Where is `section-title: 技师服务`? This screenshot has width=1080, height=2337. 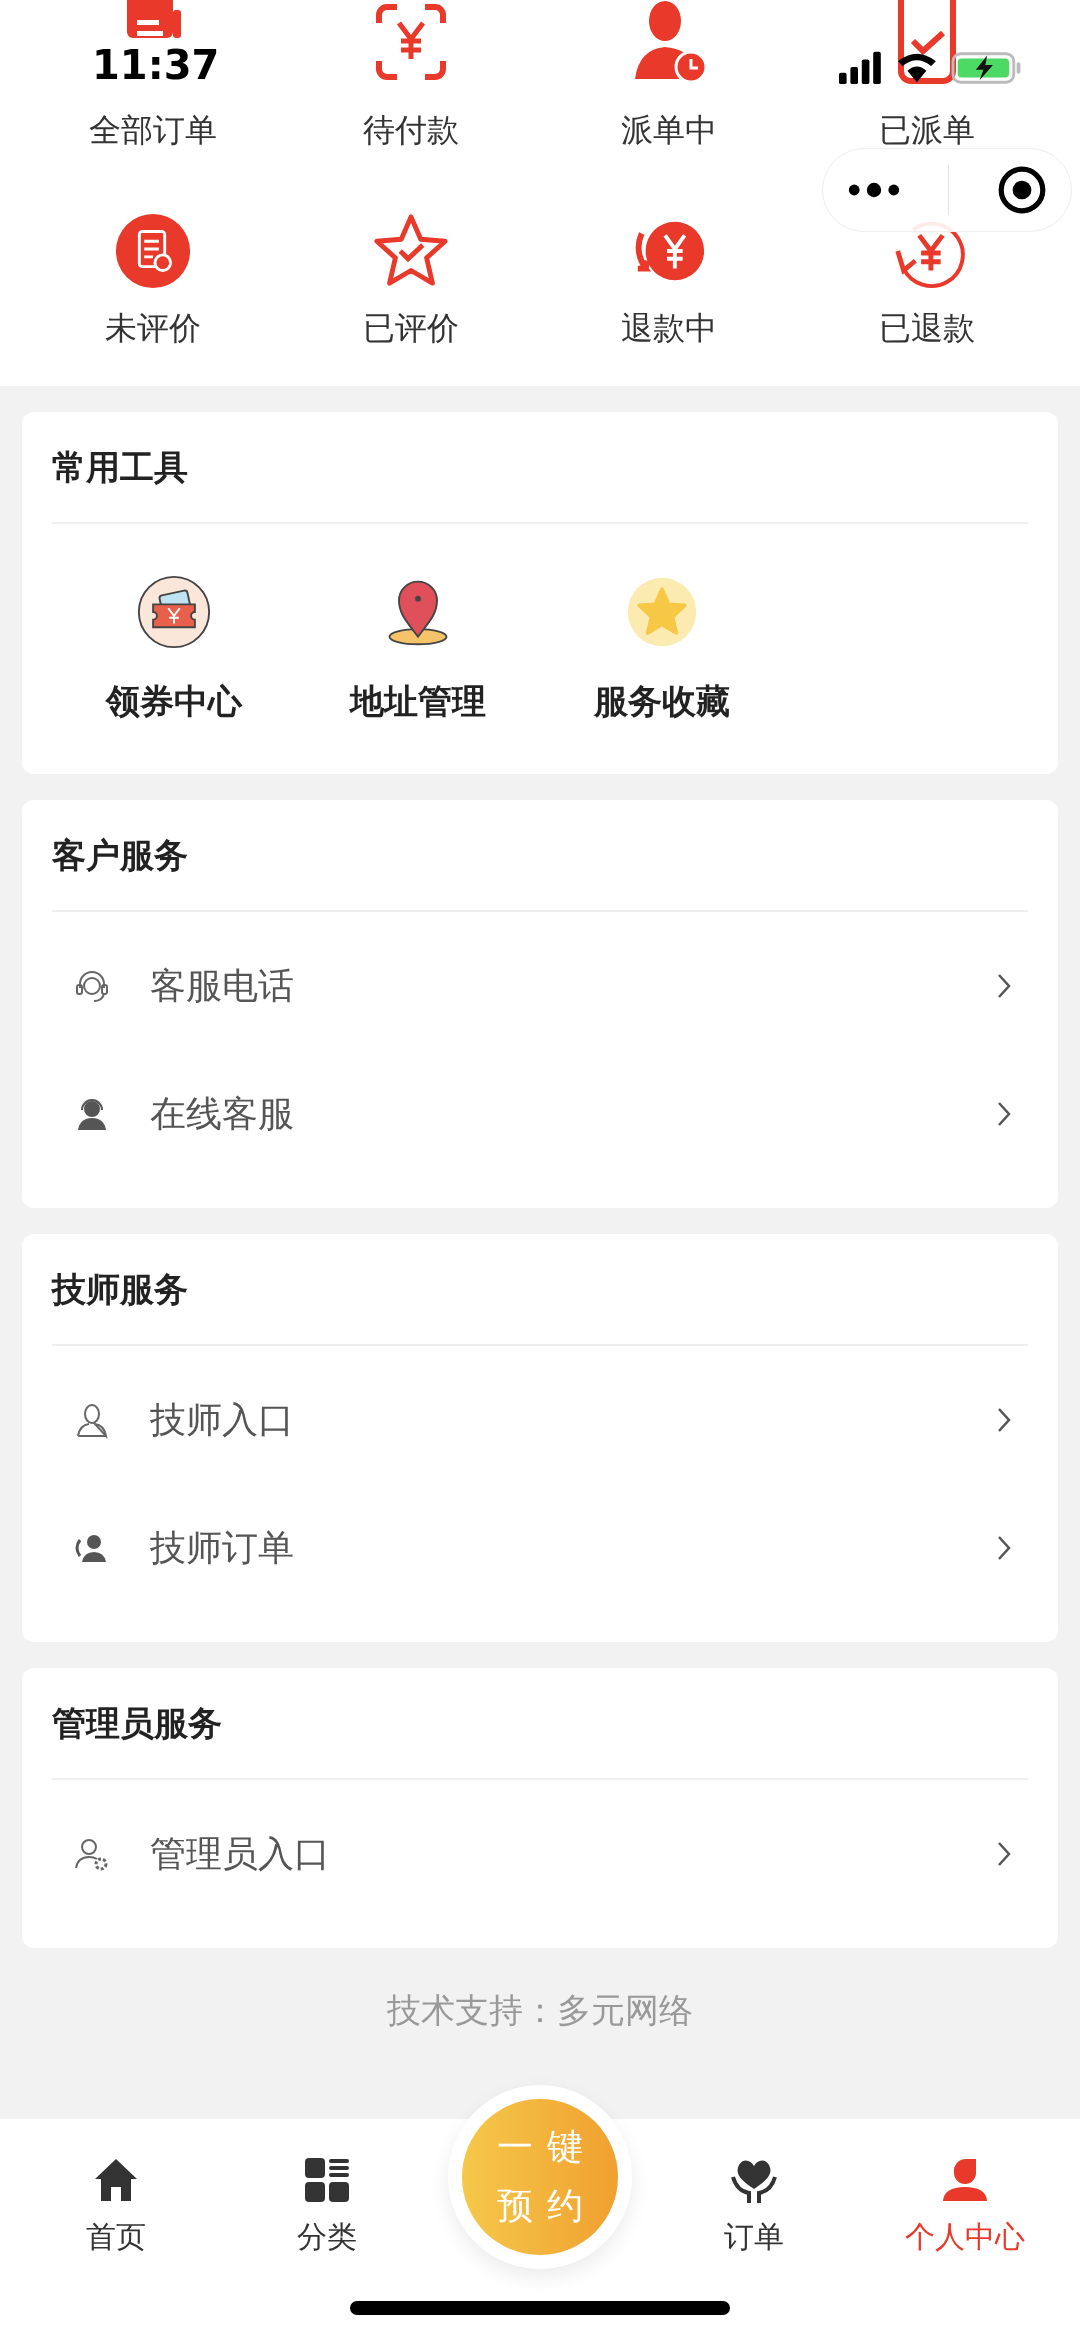 section-title: 技师服务 is located at coordinates (120, 1289).